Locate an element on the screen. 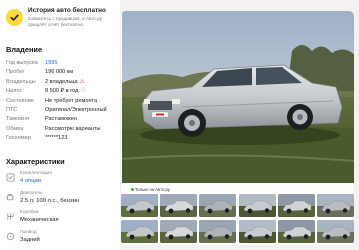  spec-label: Пробег is located at coordinates (15, 72).